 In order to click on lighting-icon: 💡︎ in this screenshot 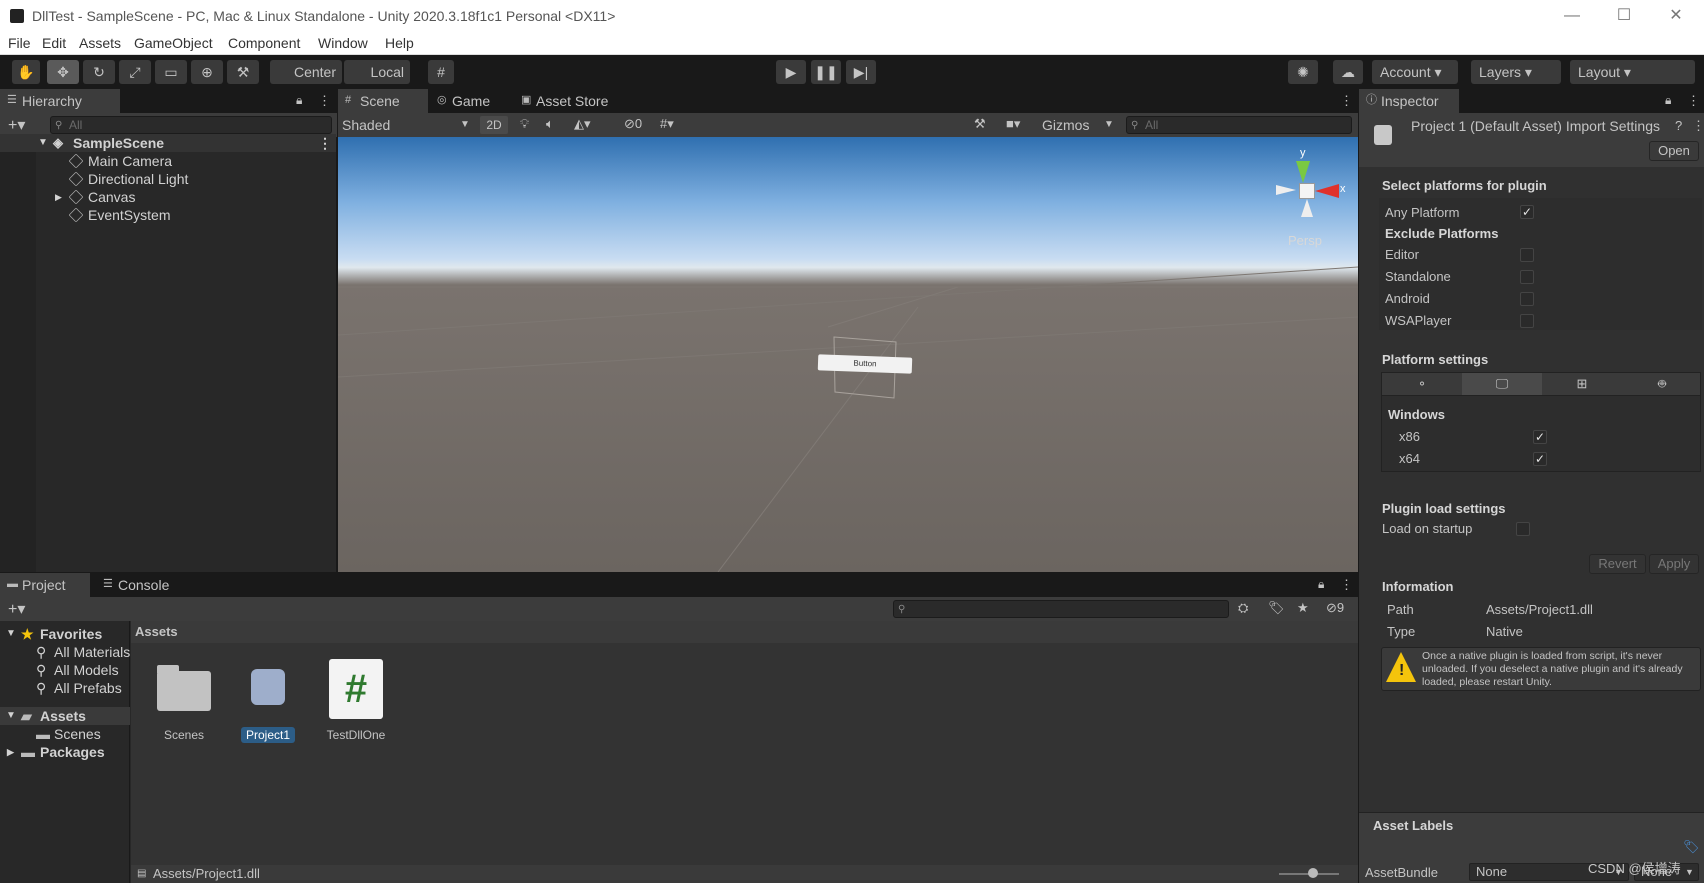, I will do `click(524, 124)`.